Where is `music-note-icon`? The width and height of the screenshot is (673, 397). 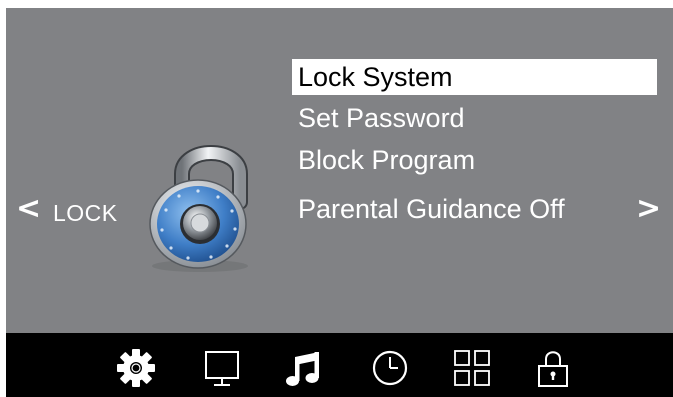 music-note-icon is located at coordinates (304, 368).